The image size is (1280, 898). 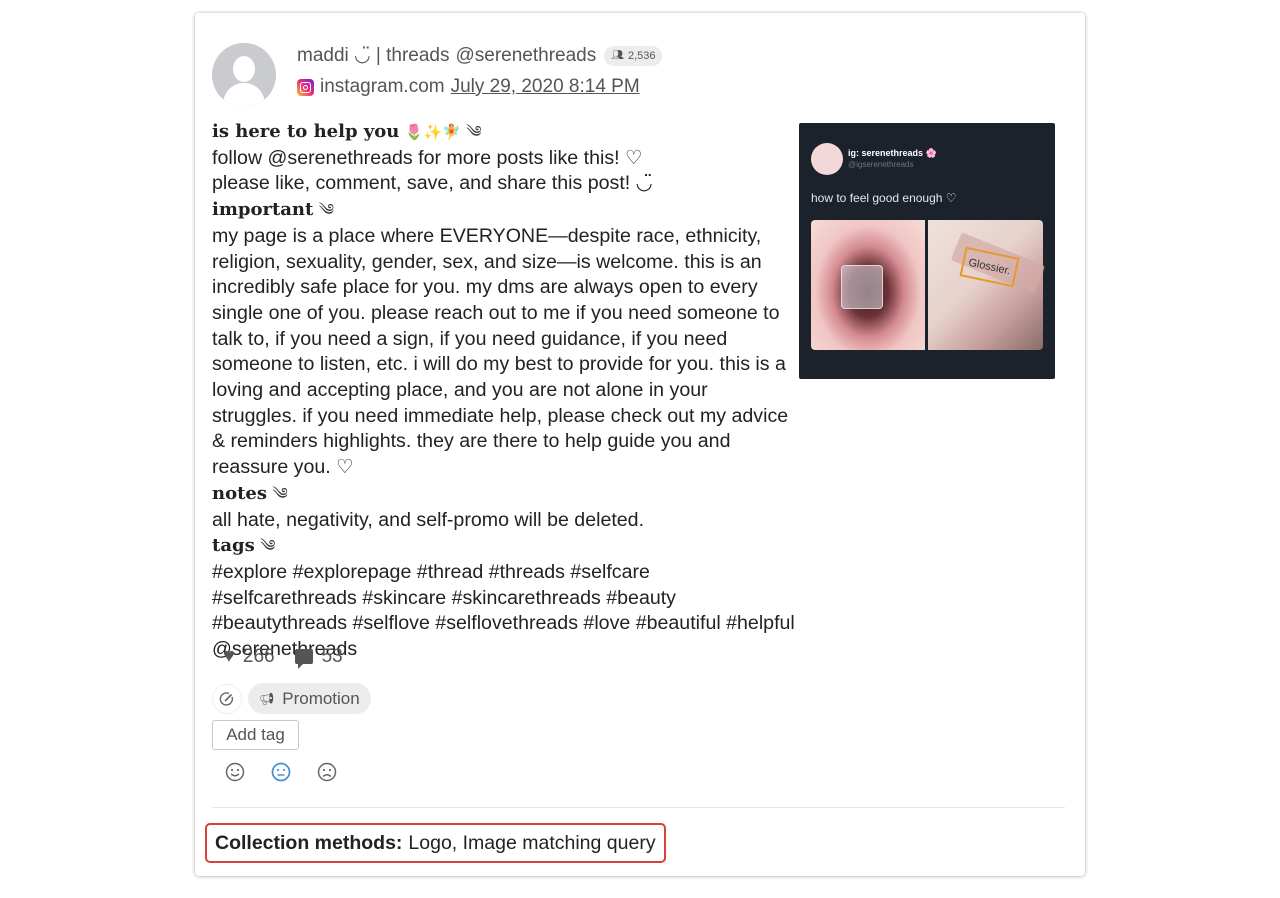 I want to click on megaphone-icon: 📢︎, so click(x=267, y=698).